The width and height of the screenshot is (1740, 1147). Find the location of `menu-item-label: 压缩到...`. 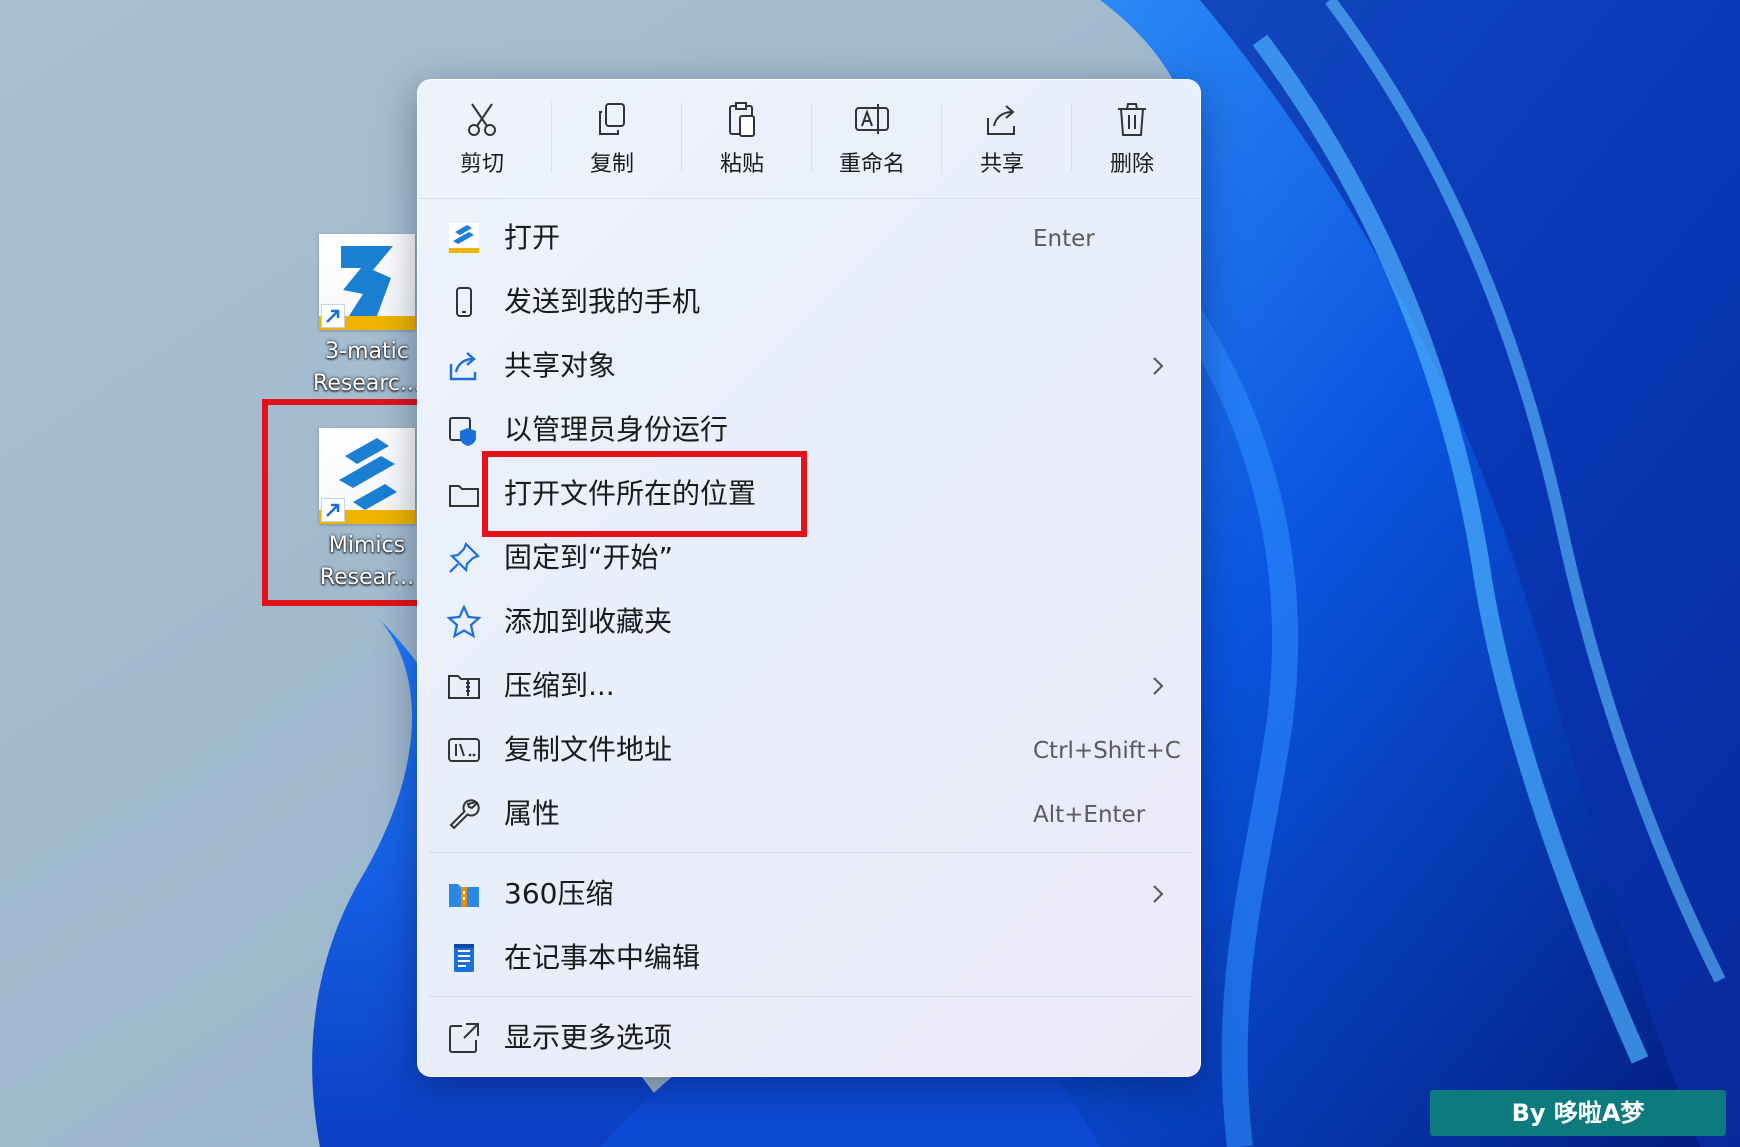

menu-item-label: 压缩到... is located at coordinates (559, 685).